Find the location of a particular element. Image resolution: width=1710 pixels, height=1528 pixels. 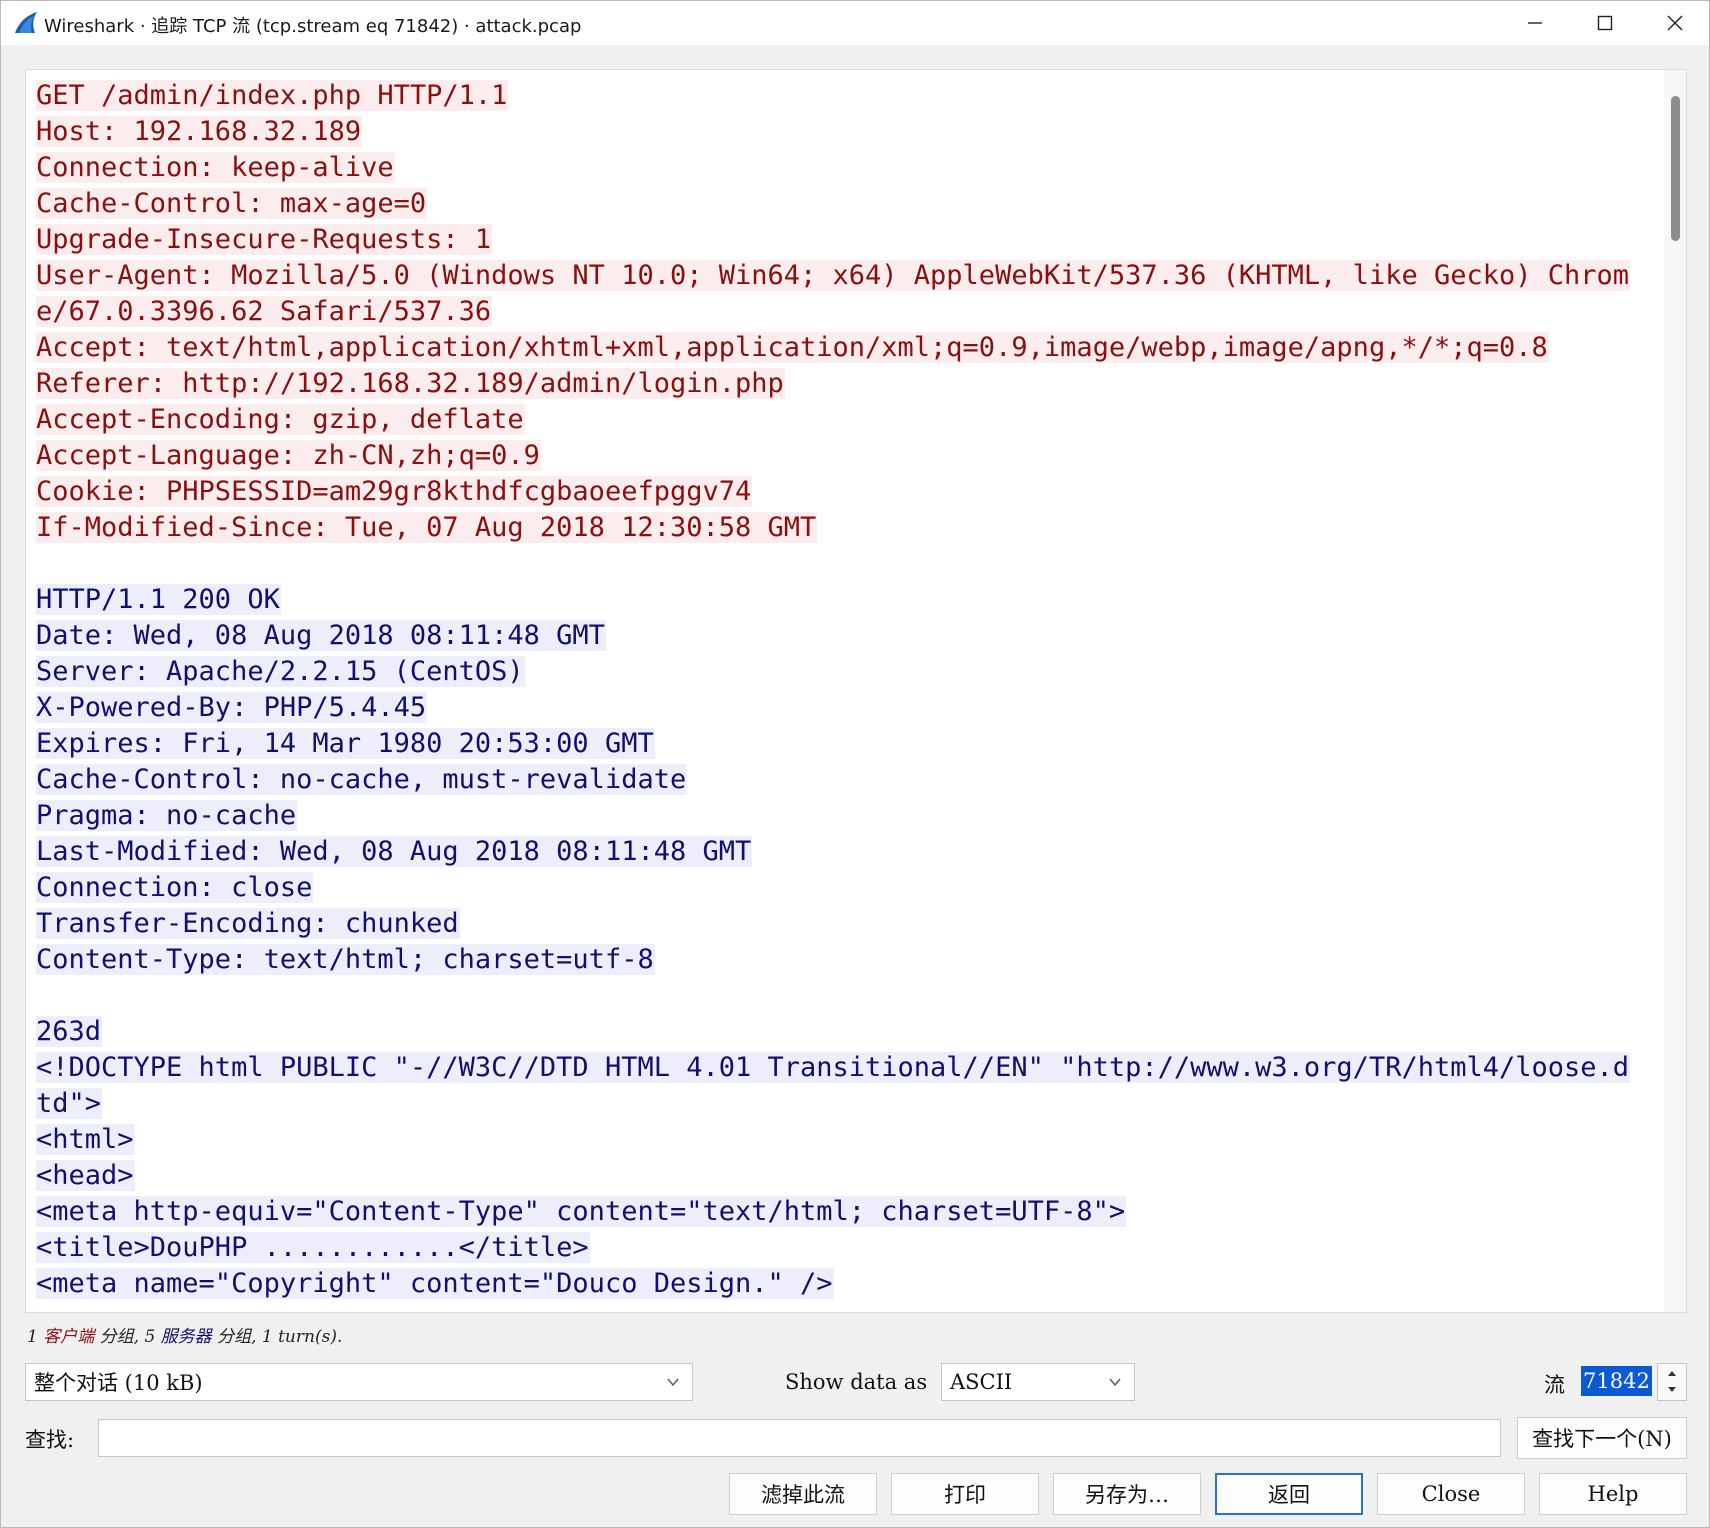

close-icon is located at coordinates (1675, 23).